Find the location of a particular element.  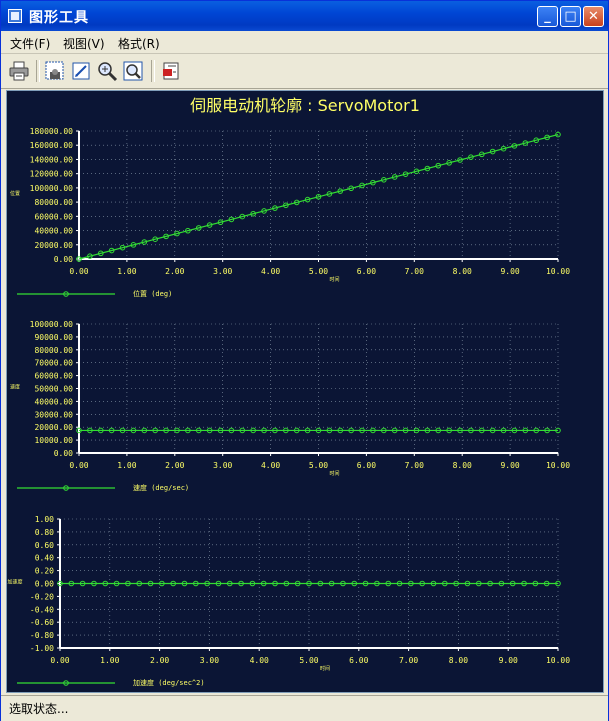

y-tick-label: 30000.00 is located at coordinates (53, 414).